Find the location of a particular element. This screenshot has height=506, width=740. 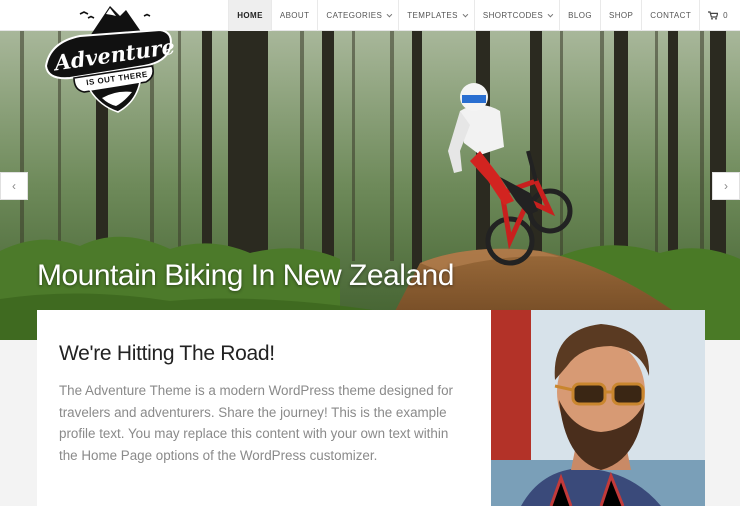

chevron-left-icon: ‹ is located at coordinates (14, 186).